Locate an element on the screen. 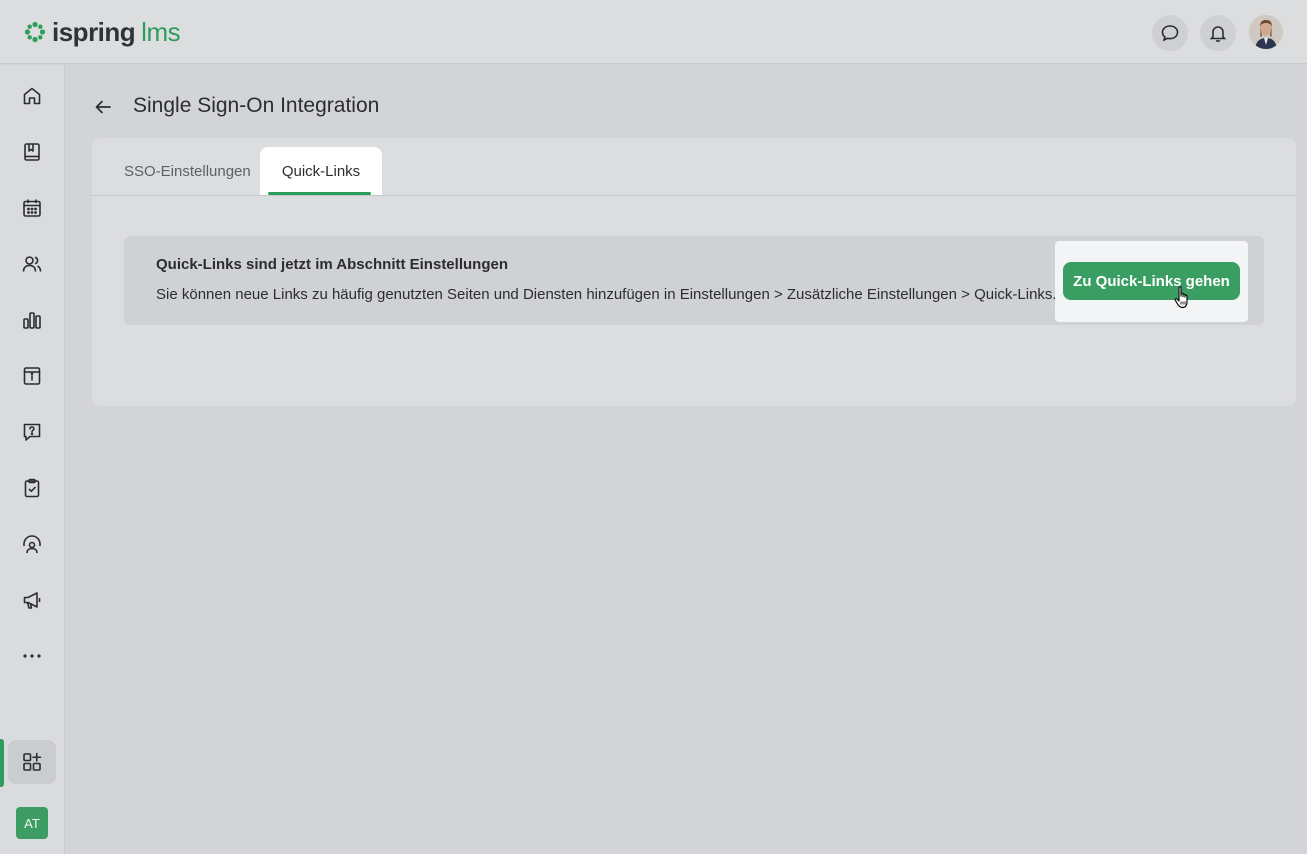 The height and width of the screenshot is (854, 1307). apps-add-icon is located at coordinates (32, 761).